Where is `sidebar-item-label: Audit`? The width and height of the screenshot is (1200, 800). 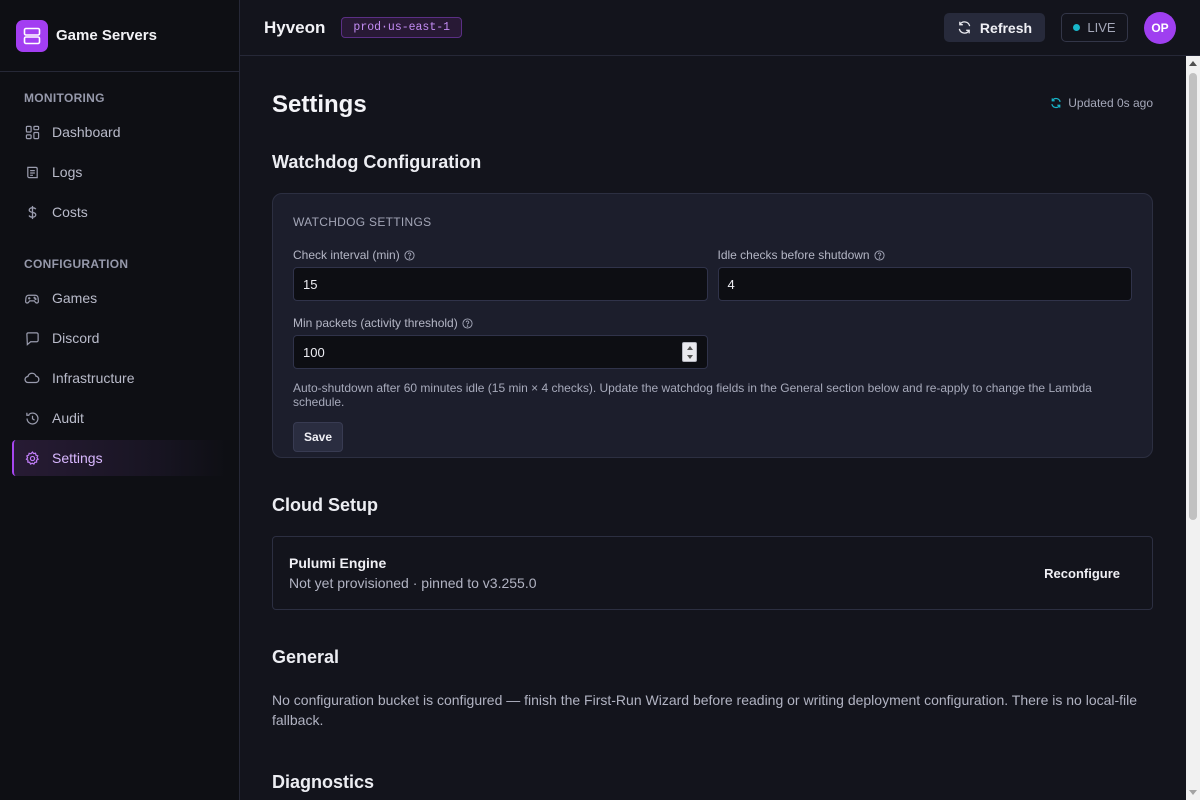
sidebar-item-label: Audit is located at coordinates (68, 418).